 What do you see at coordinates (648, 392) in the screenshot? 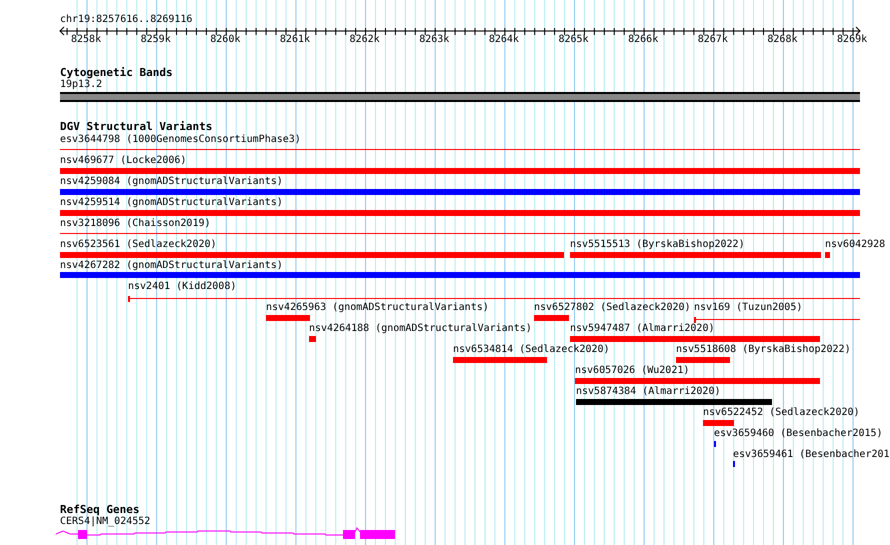
I see `variant-label: nsv5874384 (Almarri2020)` at bounding box center [648, 392].